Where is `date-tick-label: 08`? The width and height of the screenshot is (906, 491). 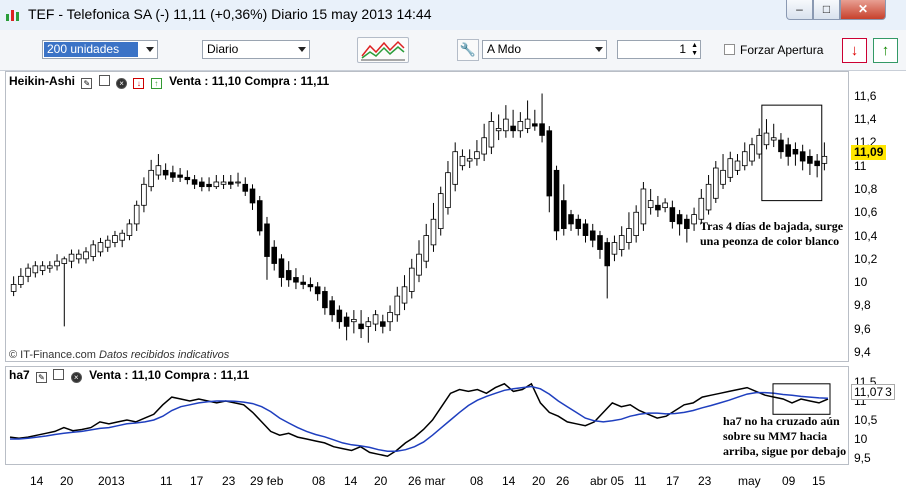
date-tick-label: 08 is located at coordinates (319, 481).